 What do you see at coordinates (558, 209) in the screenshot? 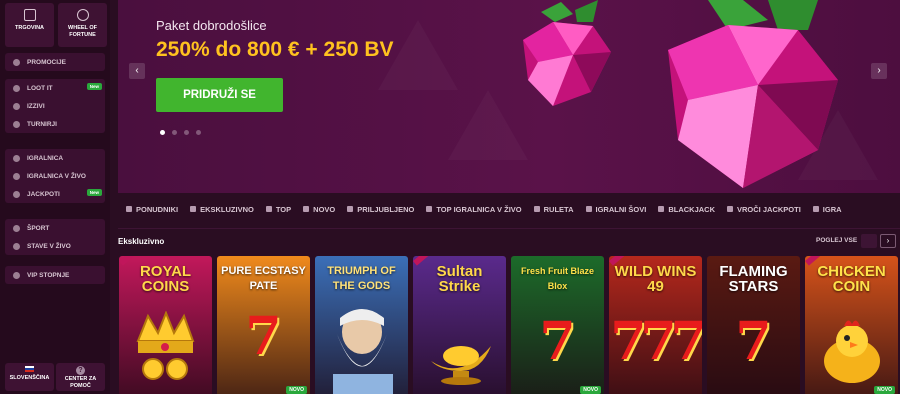
I see `category-label: RULETA` at bounding box center [558, 209].